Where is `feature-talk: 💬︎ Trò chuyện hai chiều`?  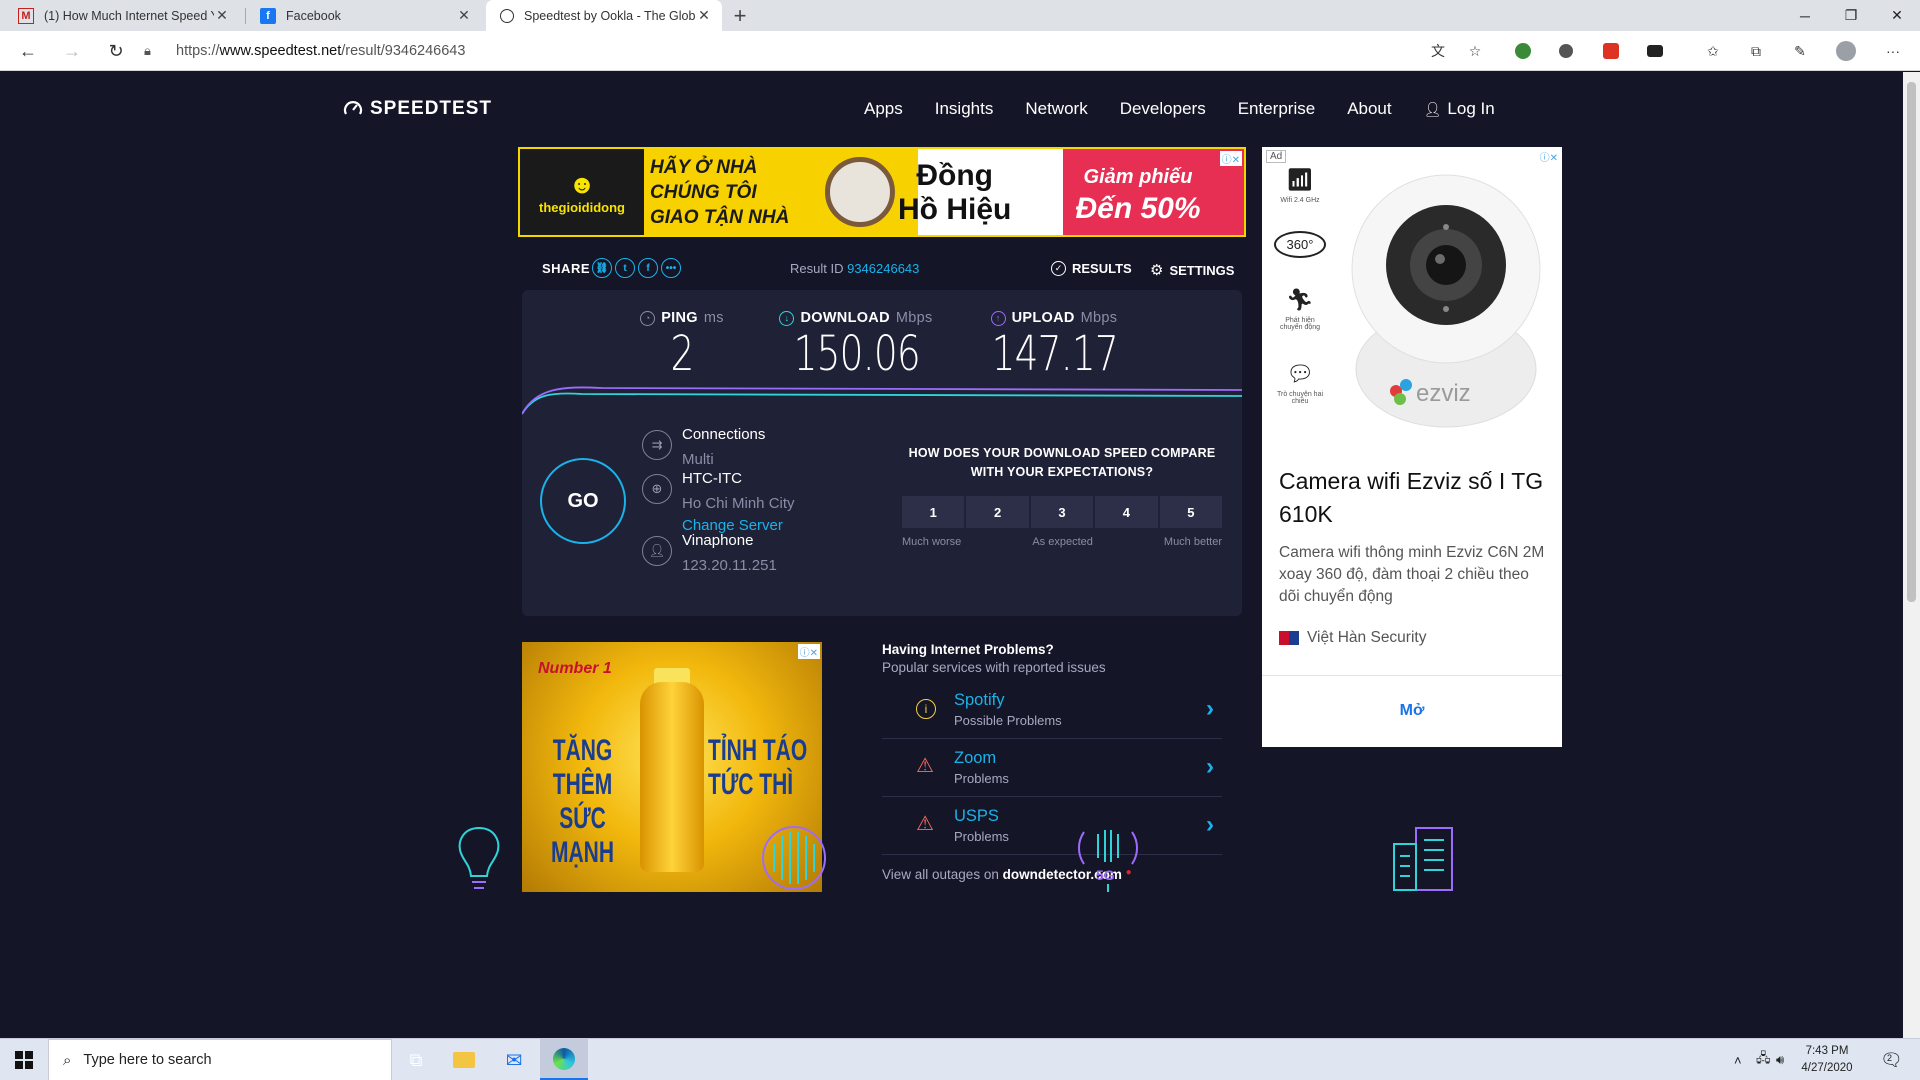
feature-talk: 💬︎ Trò chuyện hai chiều is located at coordinates (1300, 383).